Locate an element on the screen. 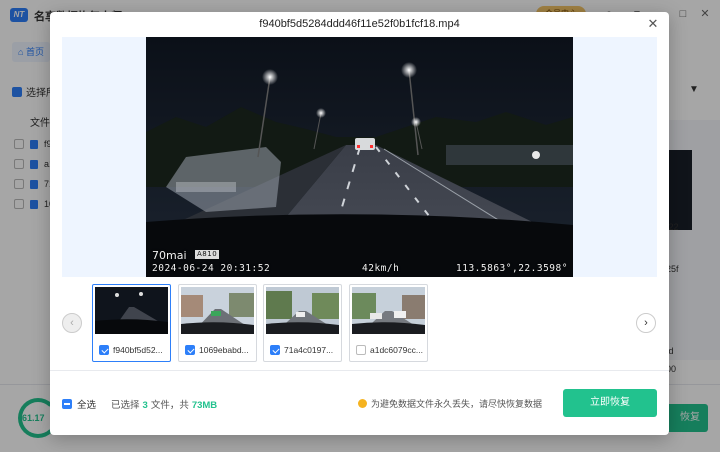 This screenshot has width=720, height=452. warning-icon is located at coordinates (362, 403).